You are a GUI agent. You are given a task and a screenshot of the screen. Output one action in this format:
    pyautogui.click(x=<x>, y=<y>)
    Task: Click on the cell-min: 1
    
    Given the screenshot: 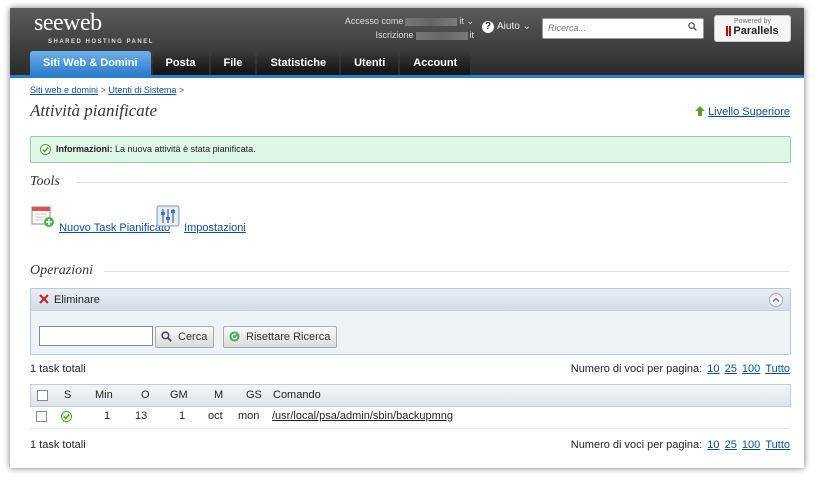 What is the action you would take?
    pyautogui.click(x=107, y=416)
    